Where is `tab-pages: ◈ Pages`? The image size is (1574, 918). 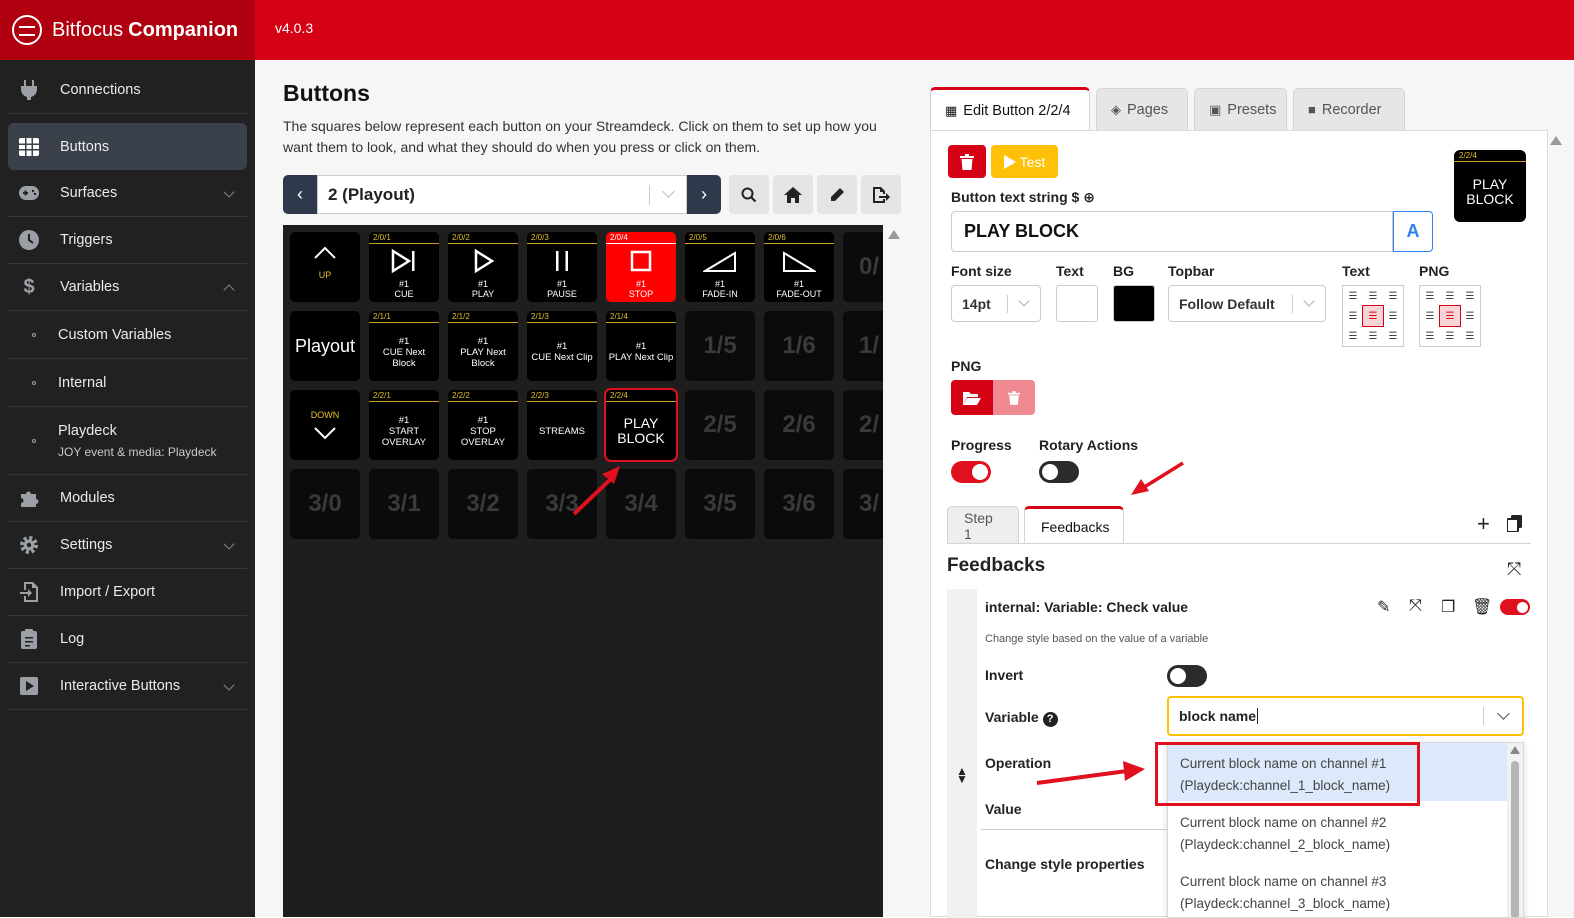 tab-pages: ◈ Pages is located at coordinates (1142, 109).